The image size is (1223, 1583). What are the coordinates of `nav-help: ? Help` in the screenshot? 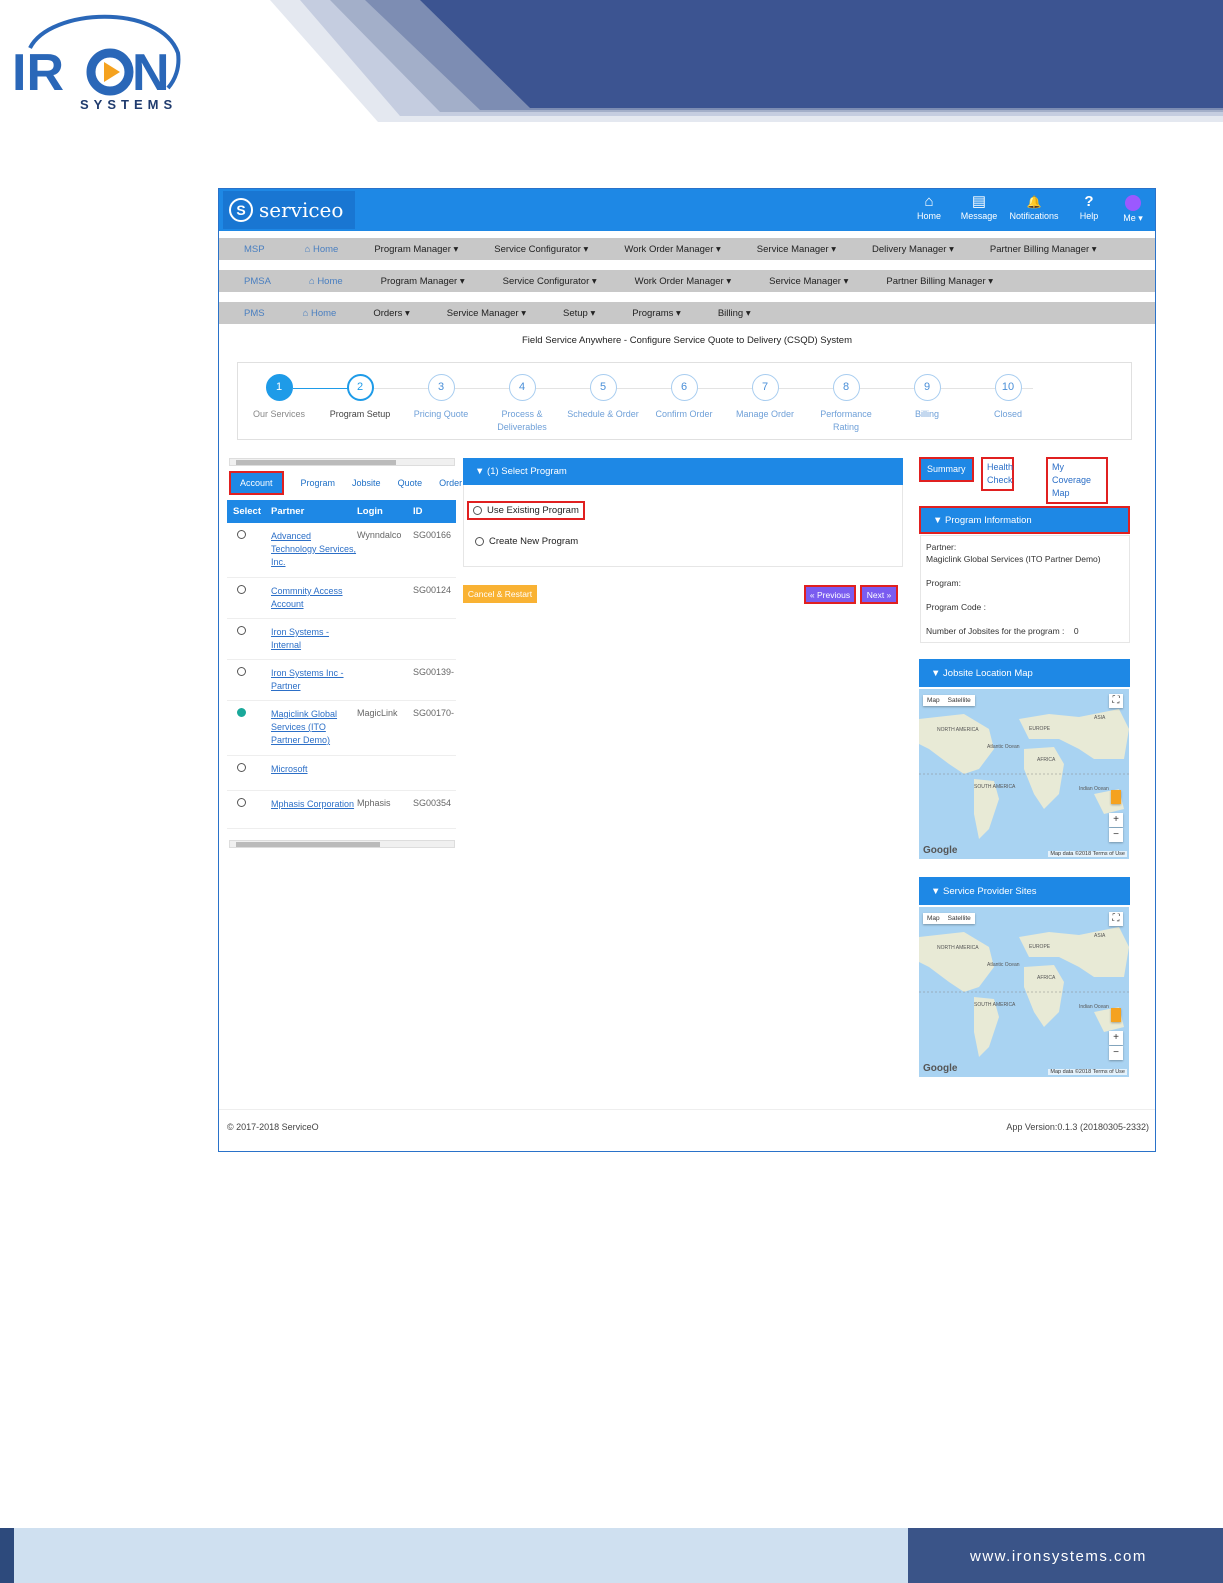 It's located at (1089, 208).